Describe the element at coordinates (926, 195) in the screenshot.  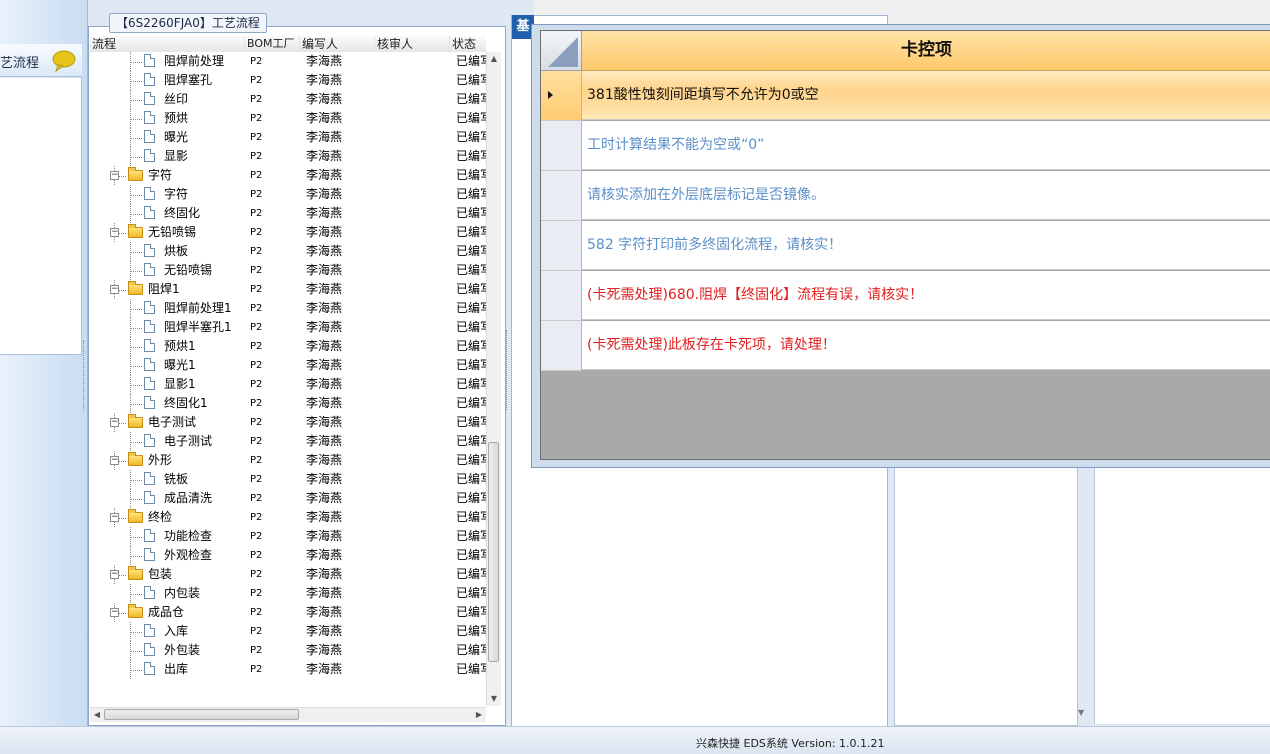
I see `control-item-text: 请核实添加在外层底层标记是否镜像。` at that location.